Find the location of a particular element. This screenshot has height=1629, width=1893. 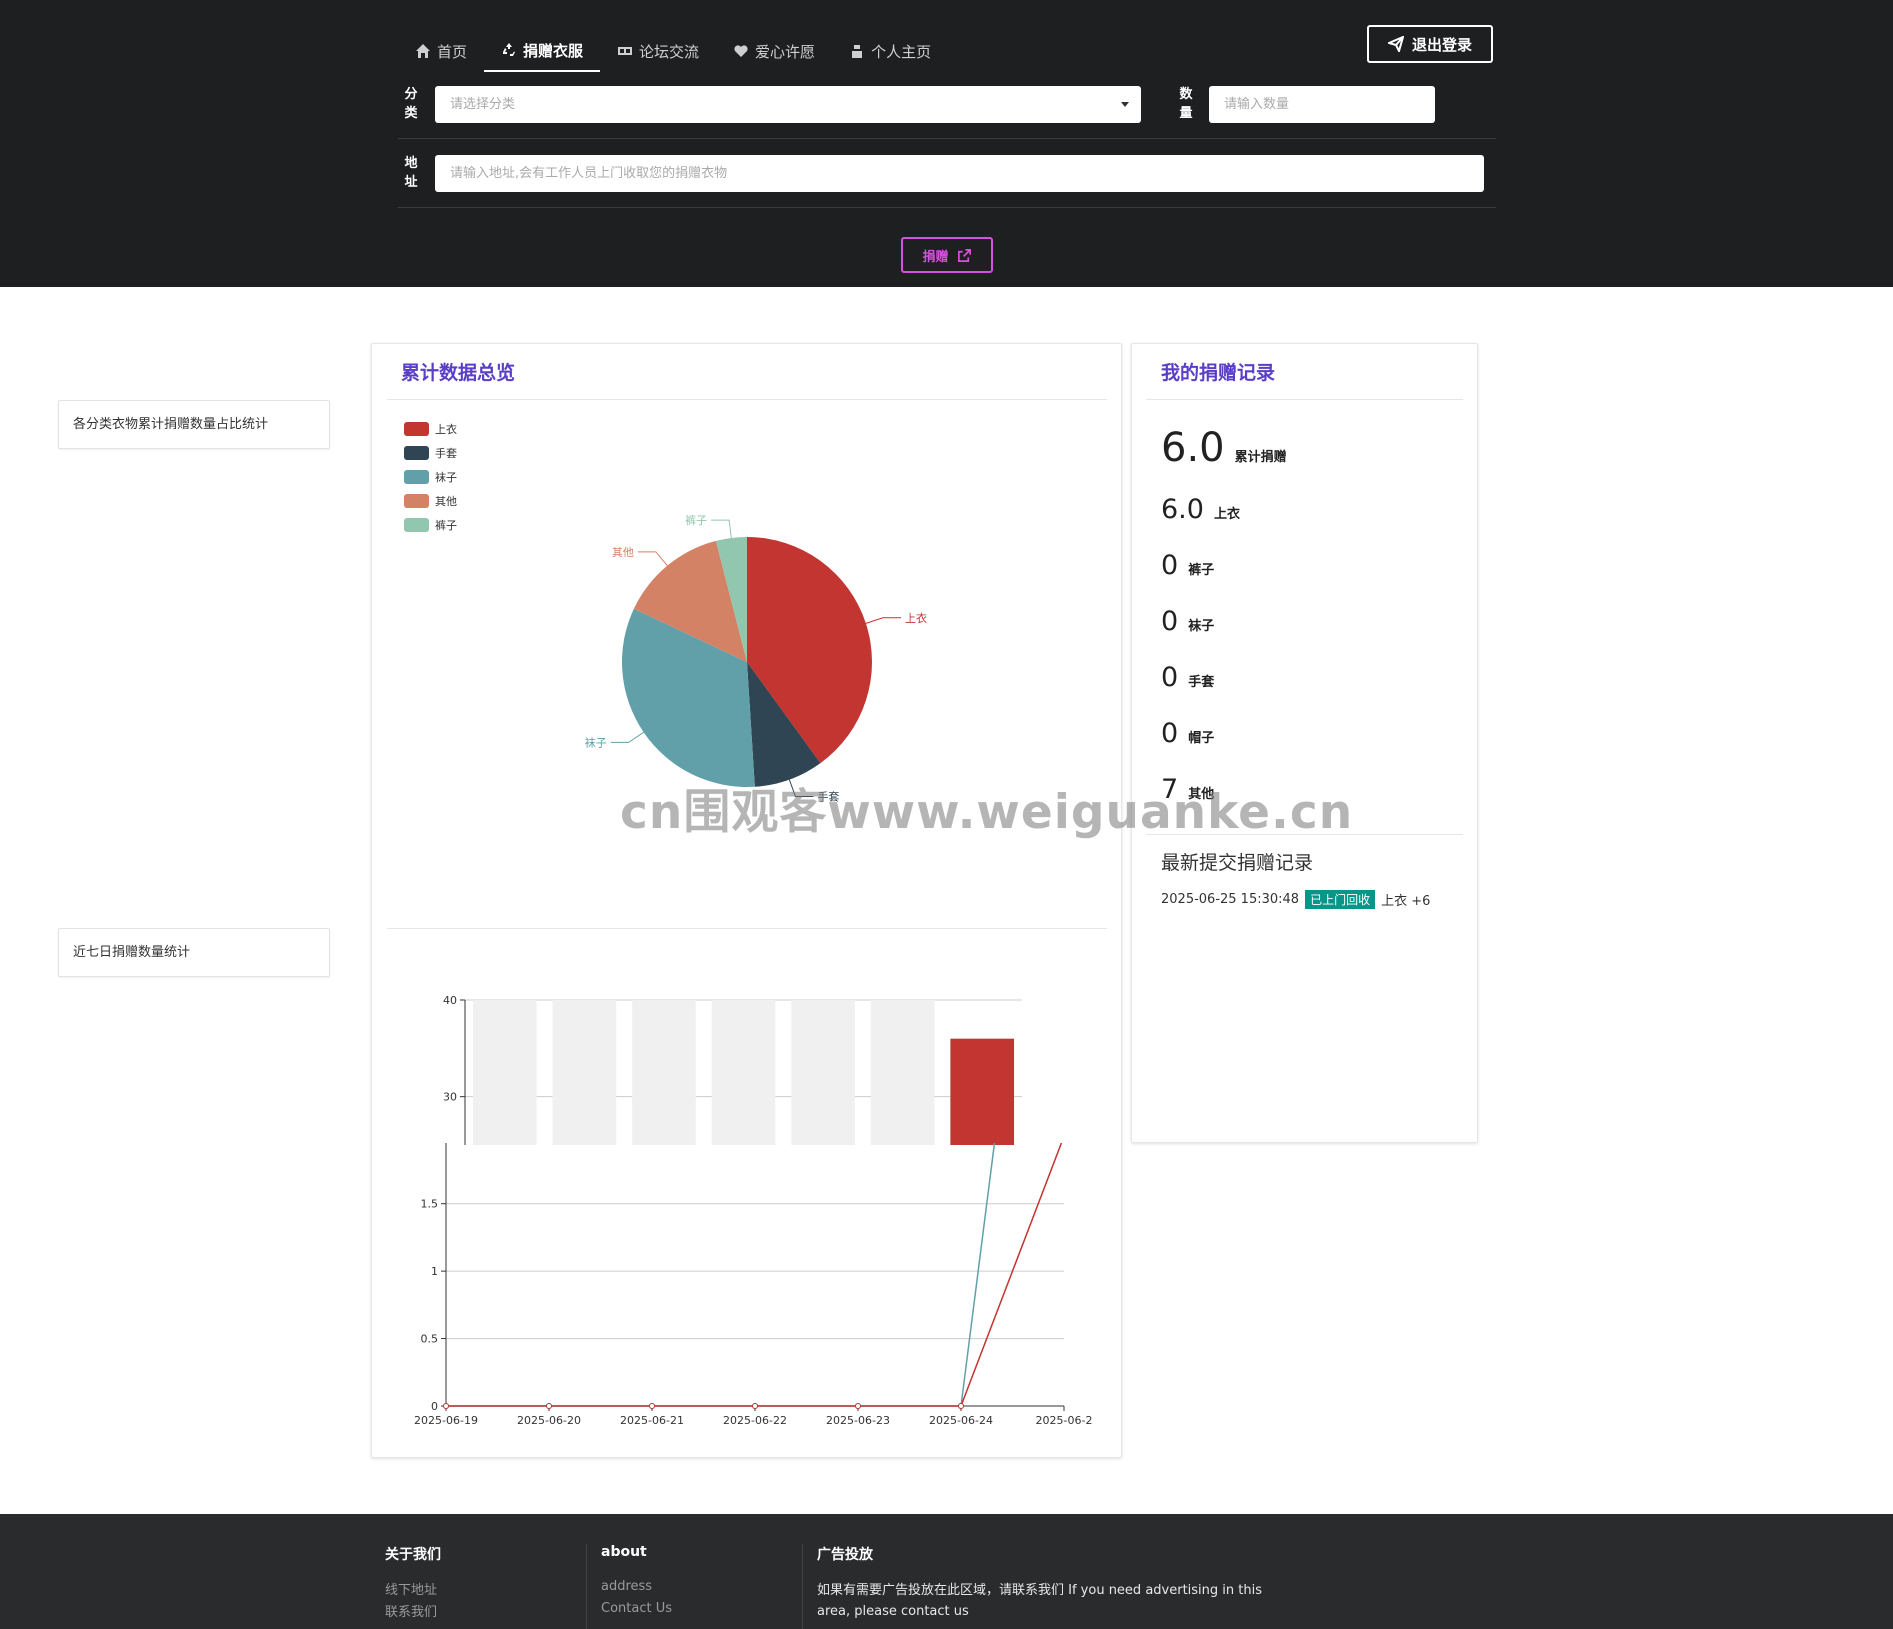

y-tick-label: 30 is located at coordinates (450, 1097).